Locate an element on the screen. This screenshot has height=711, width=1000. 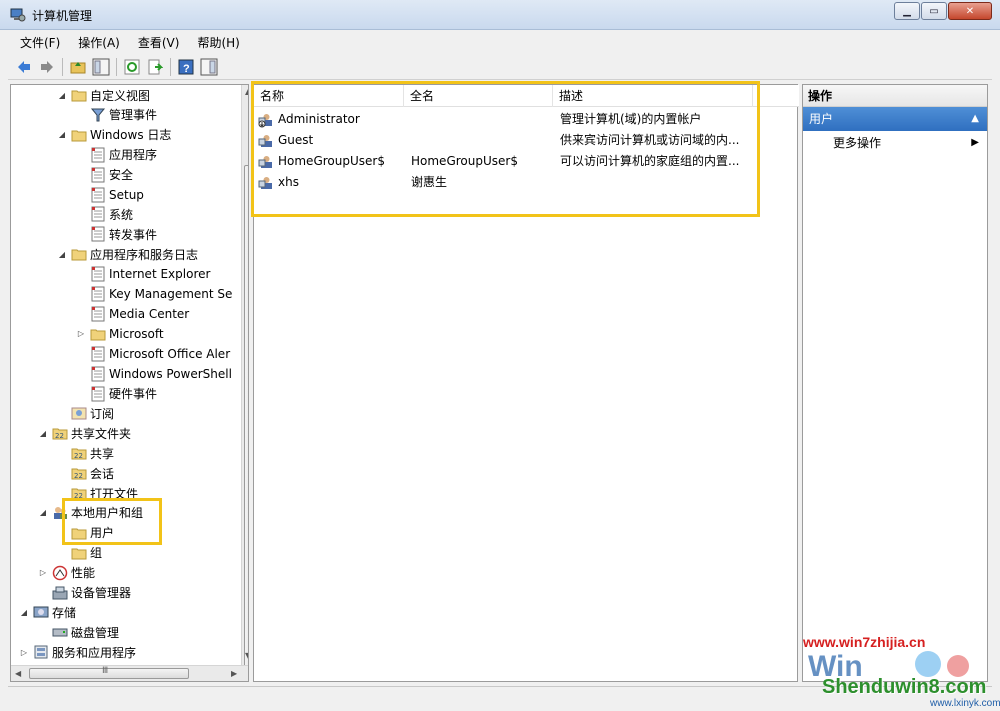
back-arrow-icon is located at coordinates (24, 67).